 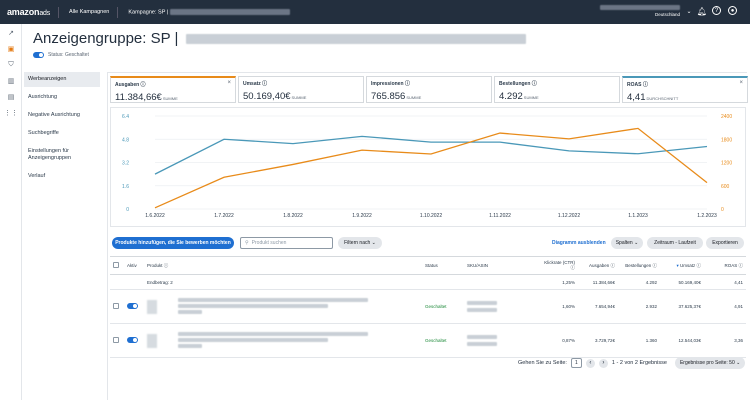 I want to click on x-tick-label: 1.8.2022, so click(x=293, y=216).